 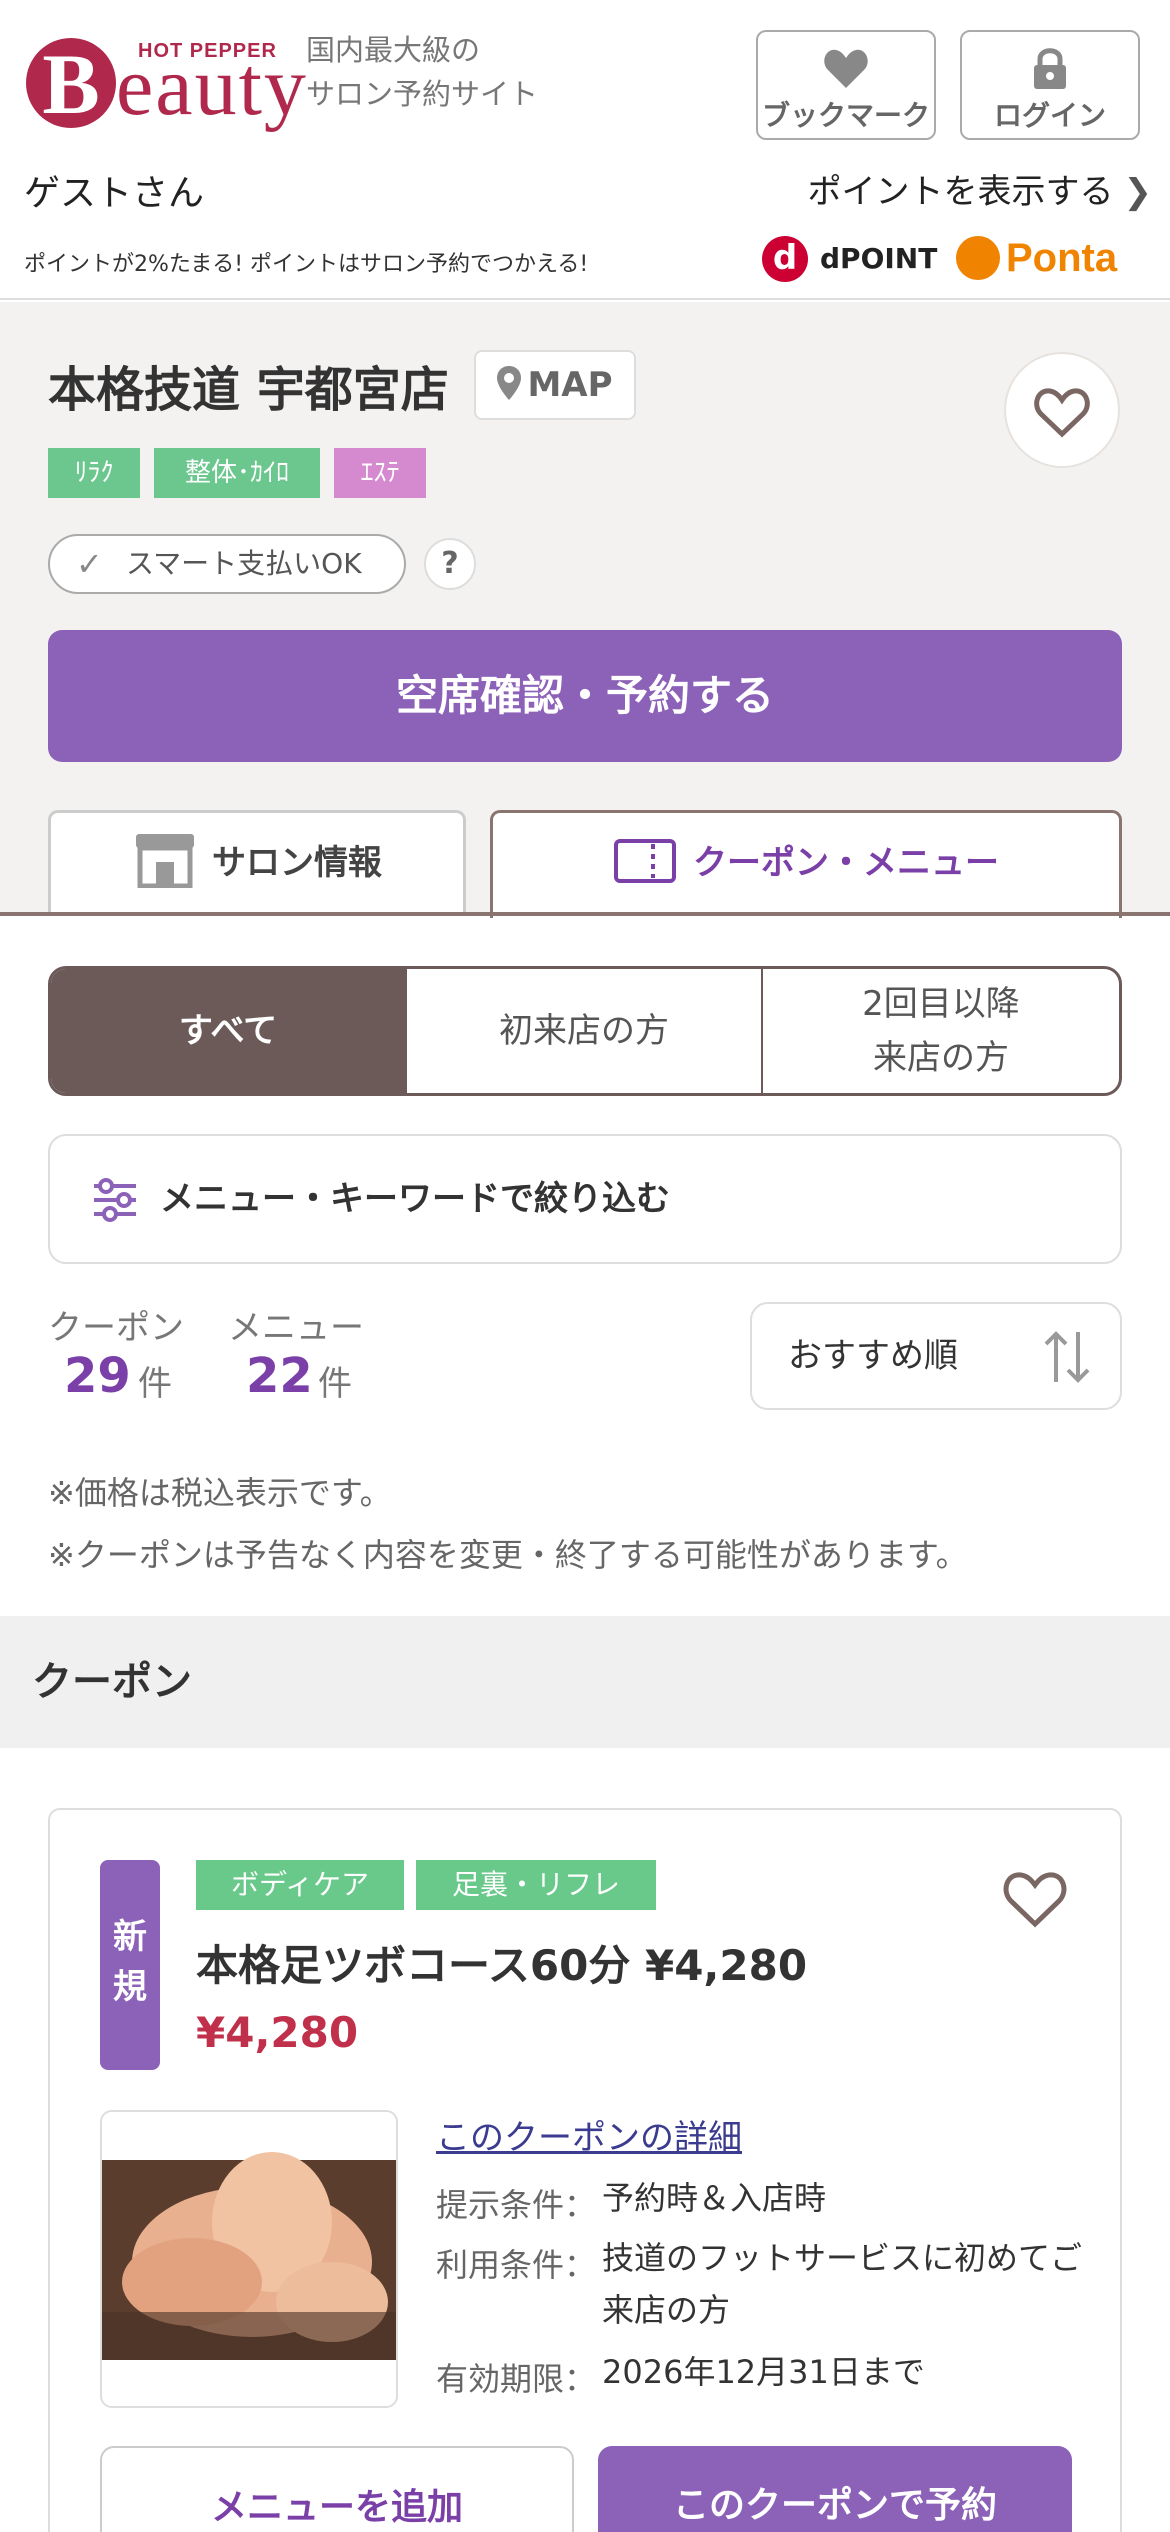 I want to click on new-badge-text: 新規, so click(x=130, y=1962).